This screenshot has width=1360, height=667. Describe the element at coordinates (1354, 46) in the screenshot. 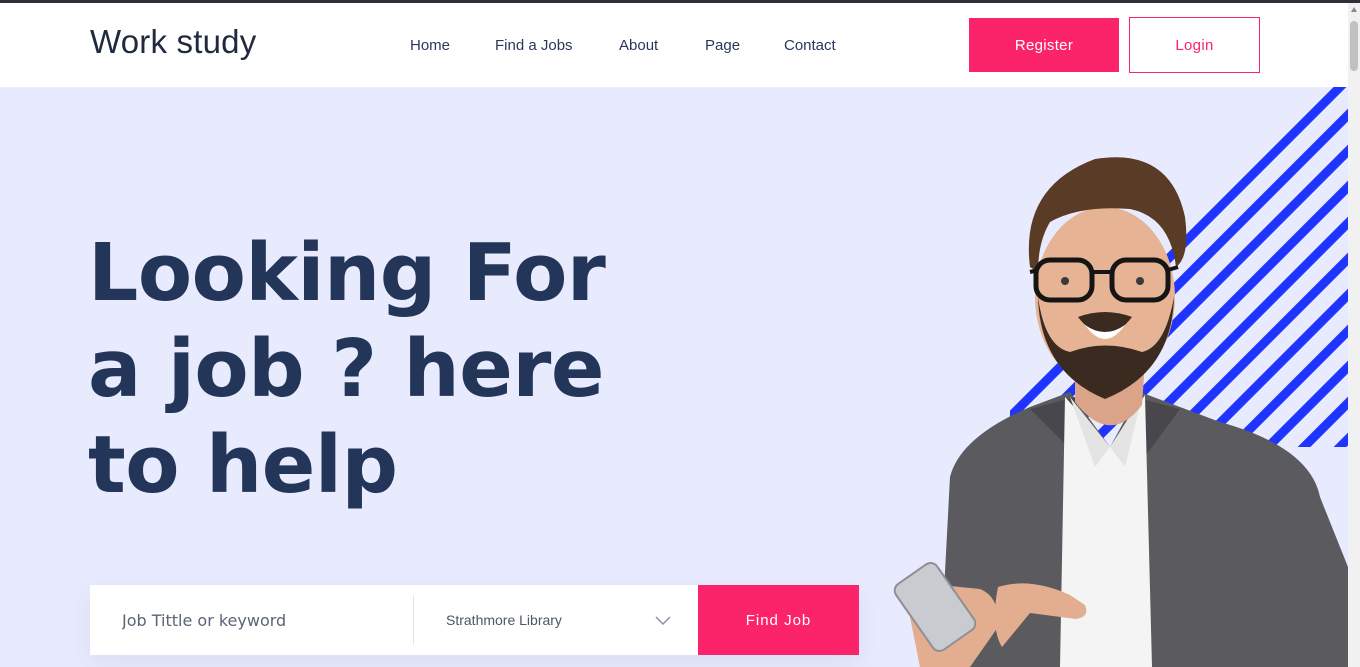

I see `scrollbar-thumb` at that location.